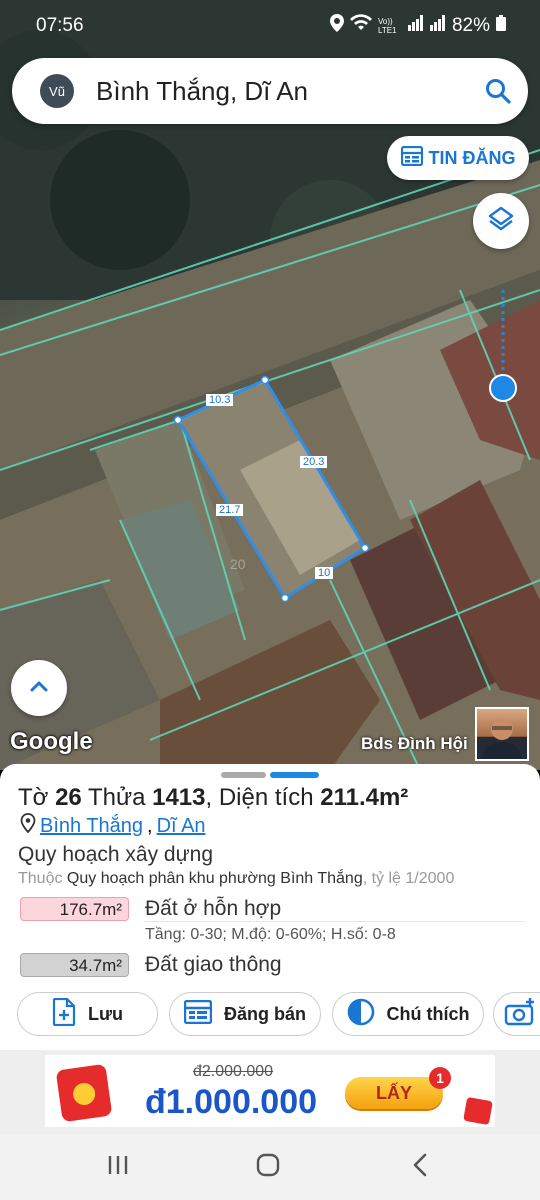  Describe the element at coordinates (213, 797) in the screenshot. I see `parcel-title: Tờ 26 Thửa 1413, Diện tích 211.4m²` at that location.